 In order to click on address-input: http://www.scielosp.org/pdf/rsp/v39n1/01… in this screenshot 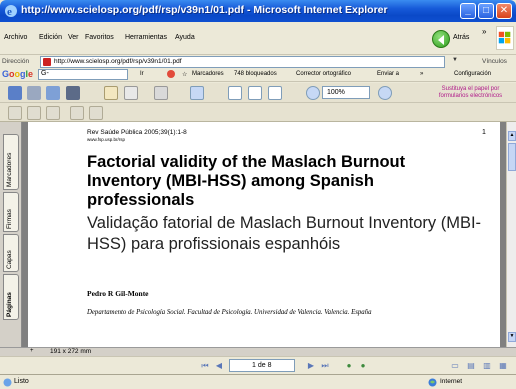, I will do `click(242, 62)`.